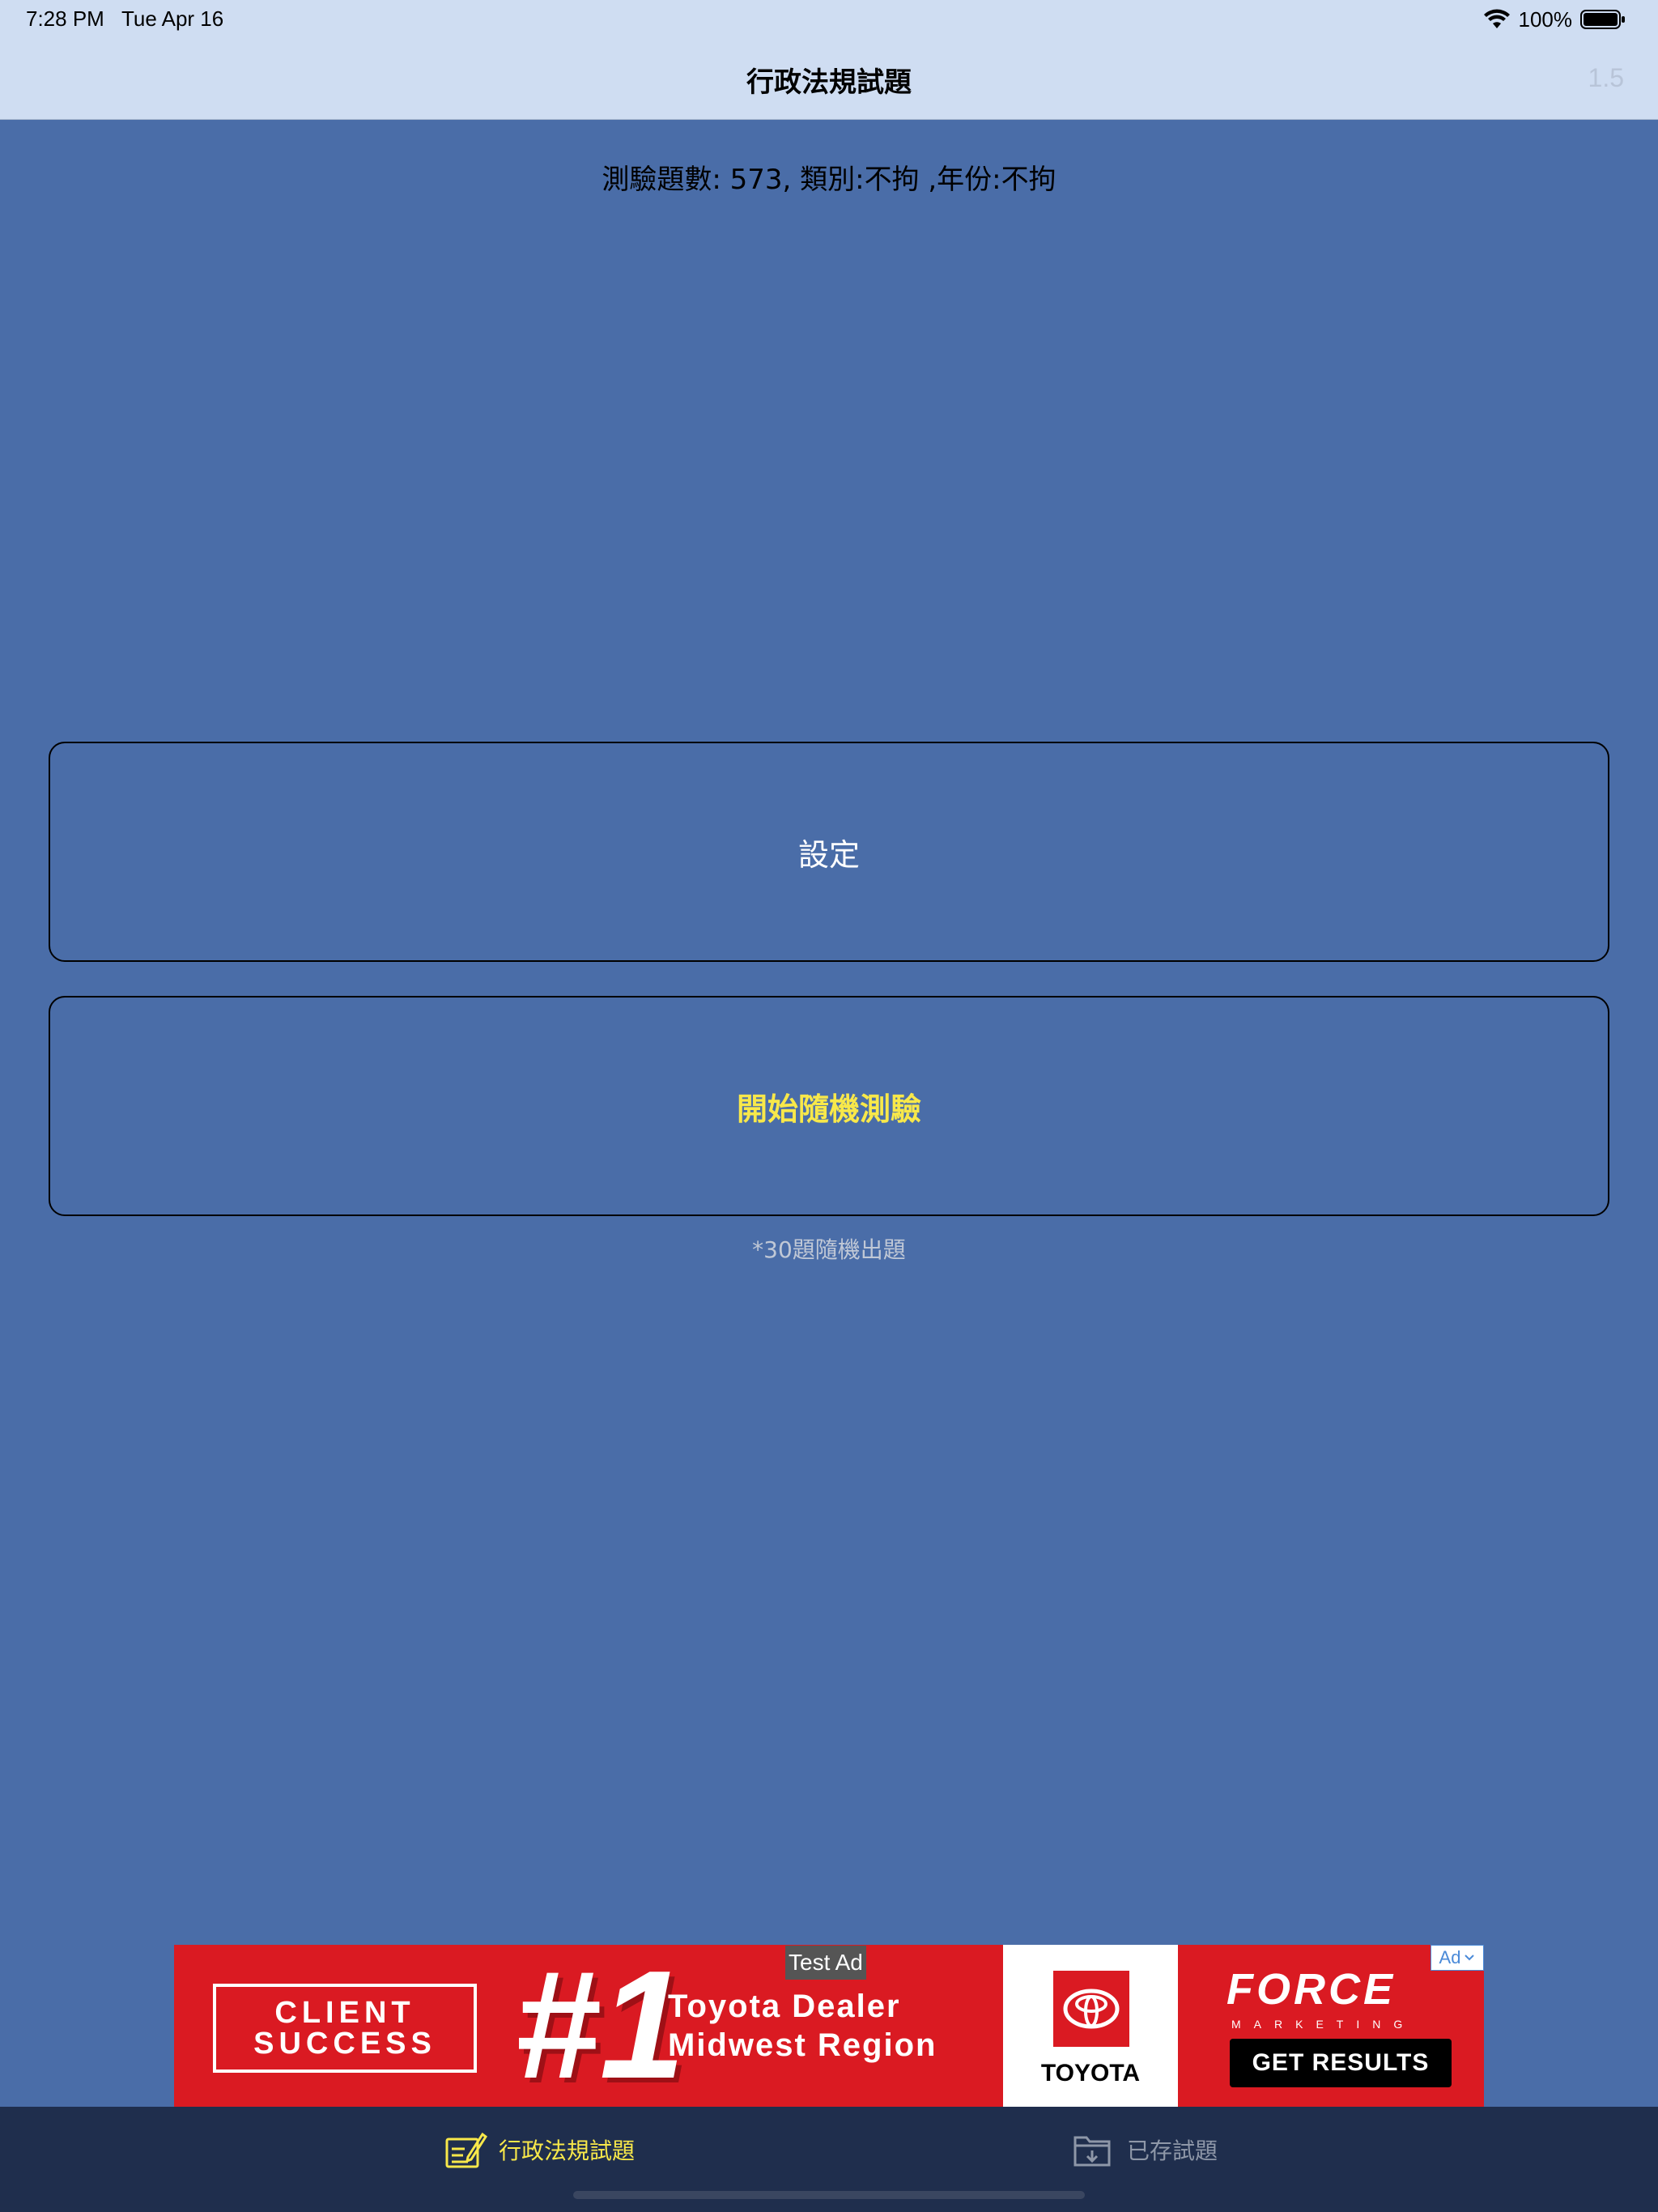  What do you see at coordinates (829, 1249) in the screenshot?
I see `random-hint: *30題隨機出題` at bounding box center [829, 1249].